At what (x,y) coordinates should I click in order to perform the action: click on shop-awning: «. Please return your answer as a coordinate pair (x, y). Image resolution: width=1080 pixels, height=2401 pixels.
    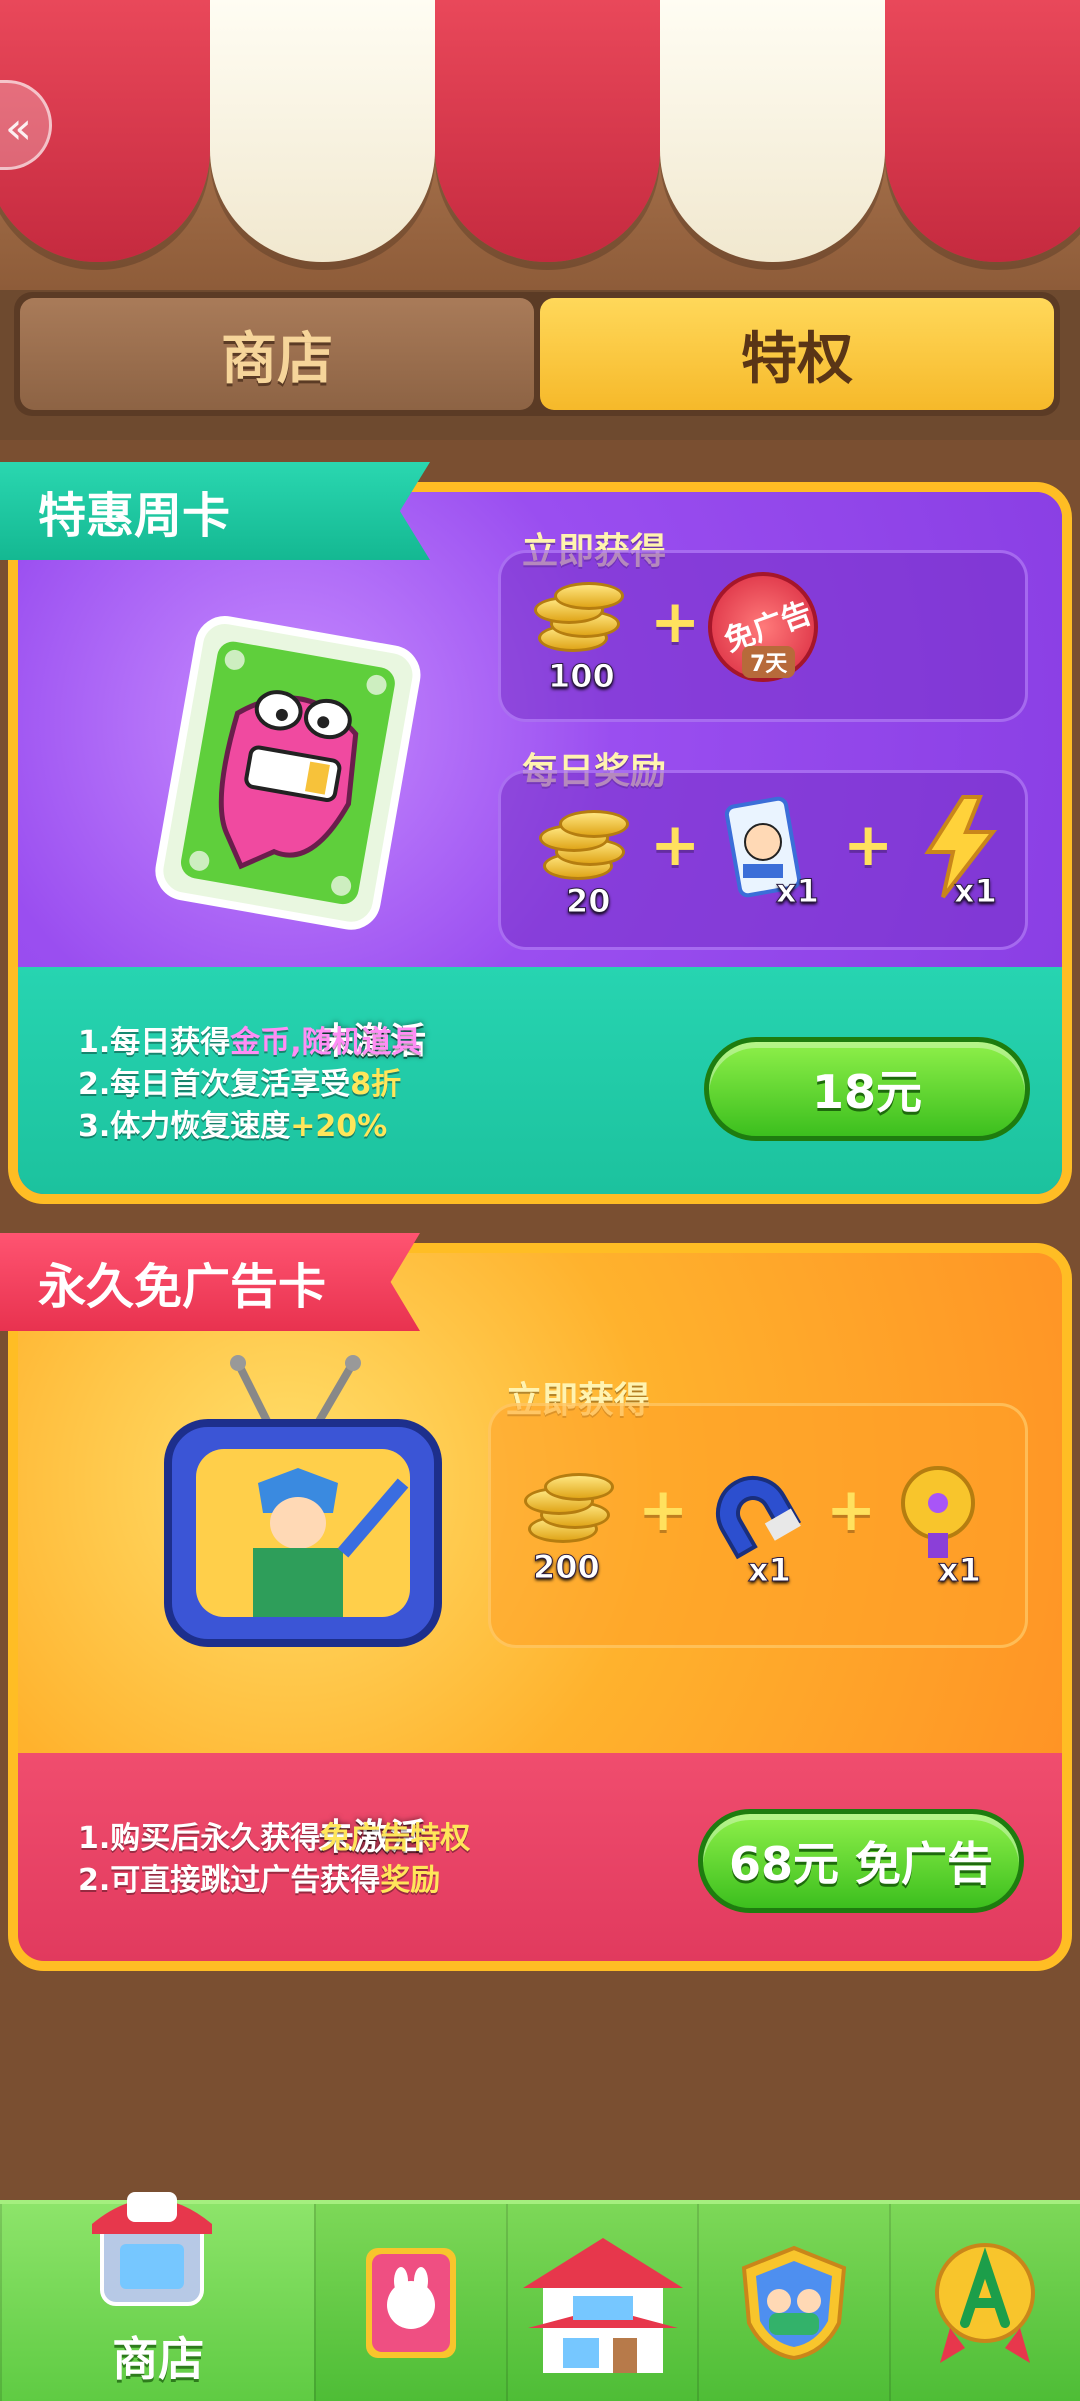
    Looking at the image, I should click on (540, 145).